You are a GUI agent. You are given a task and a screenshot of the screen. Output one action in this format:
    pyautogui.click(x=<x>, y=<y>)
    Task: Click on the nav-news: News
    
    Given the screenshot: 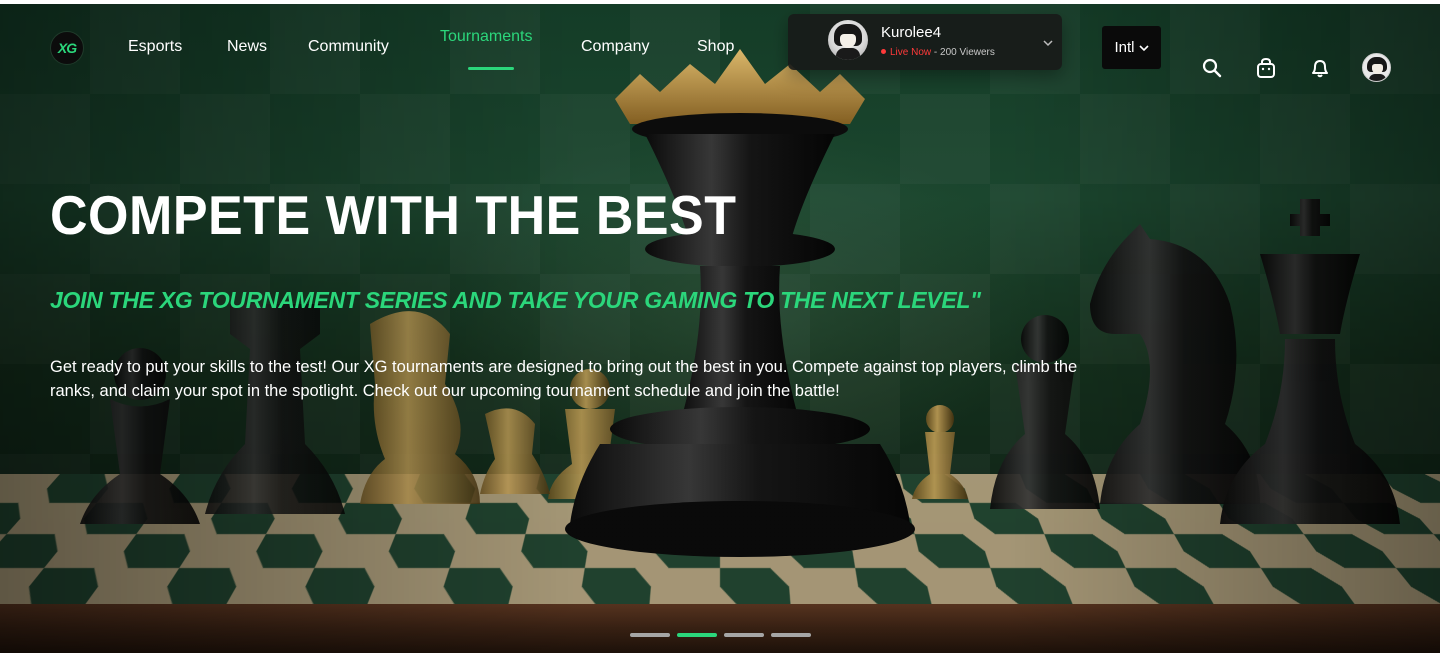 What is the action you would take?
    pyautogui.click(x=247, y=47)
    